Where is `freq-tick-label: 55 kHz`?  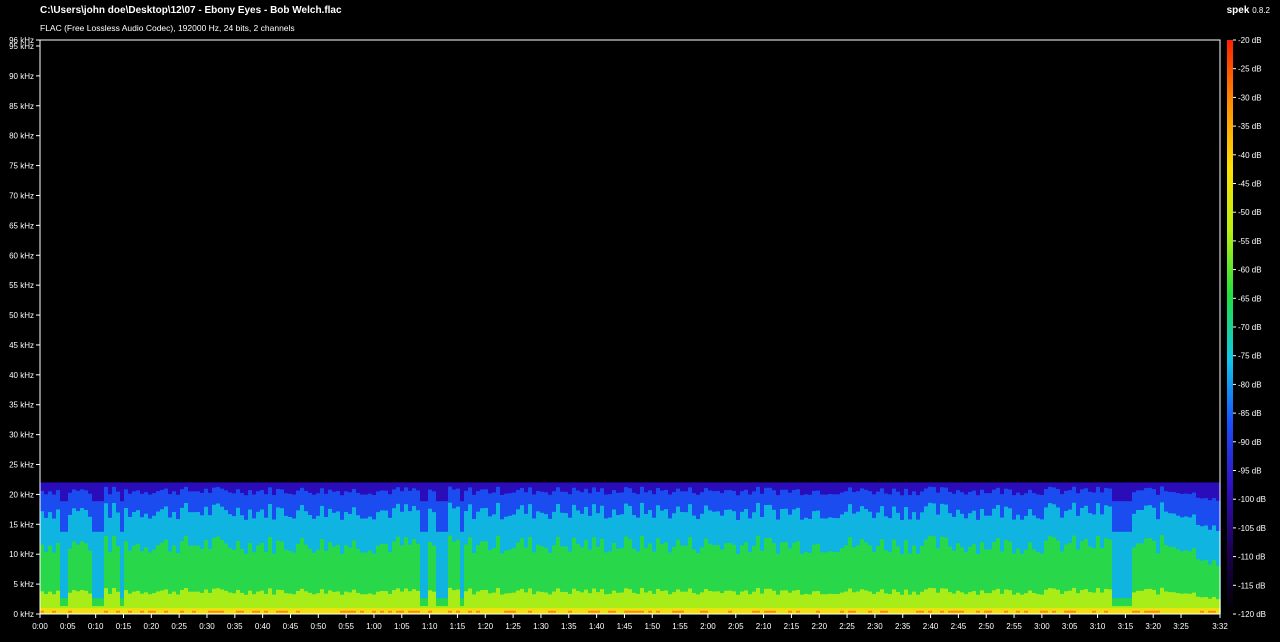
freq-tick-label: 55 kHz is located at coordinates (21, 285).